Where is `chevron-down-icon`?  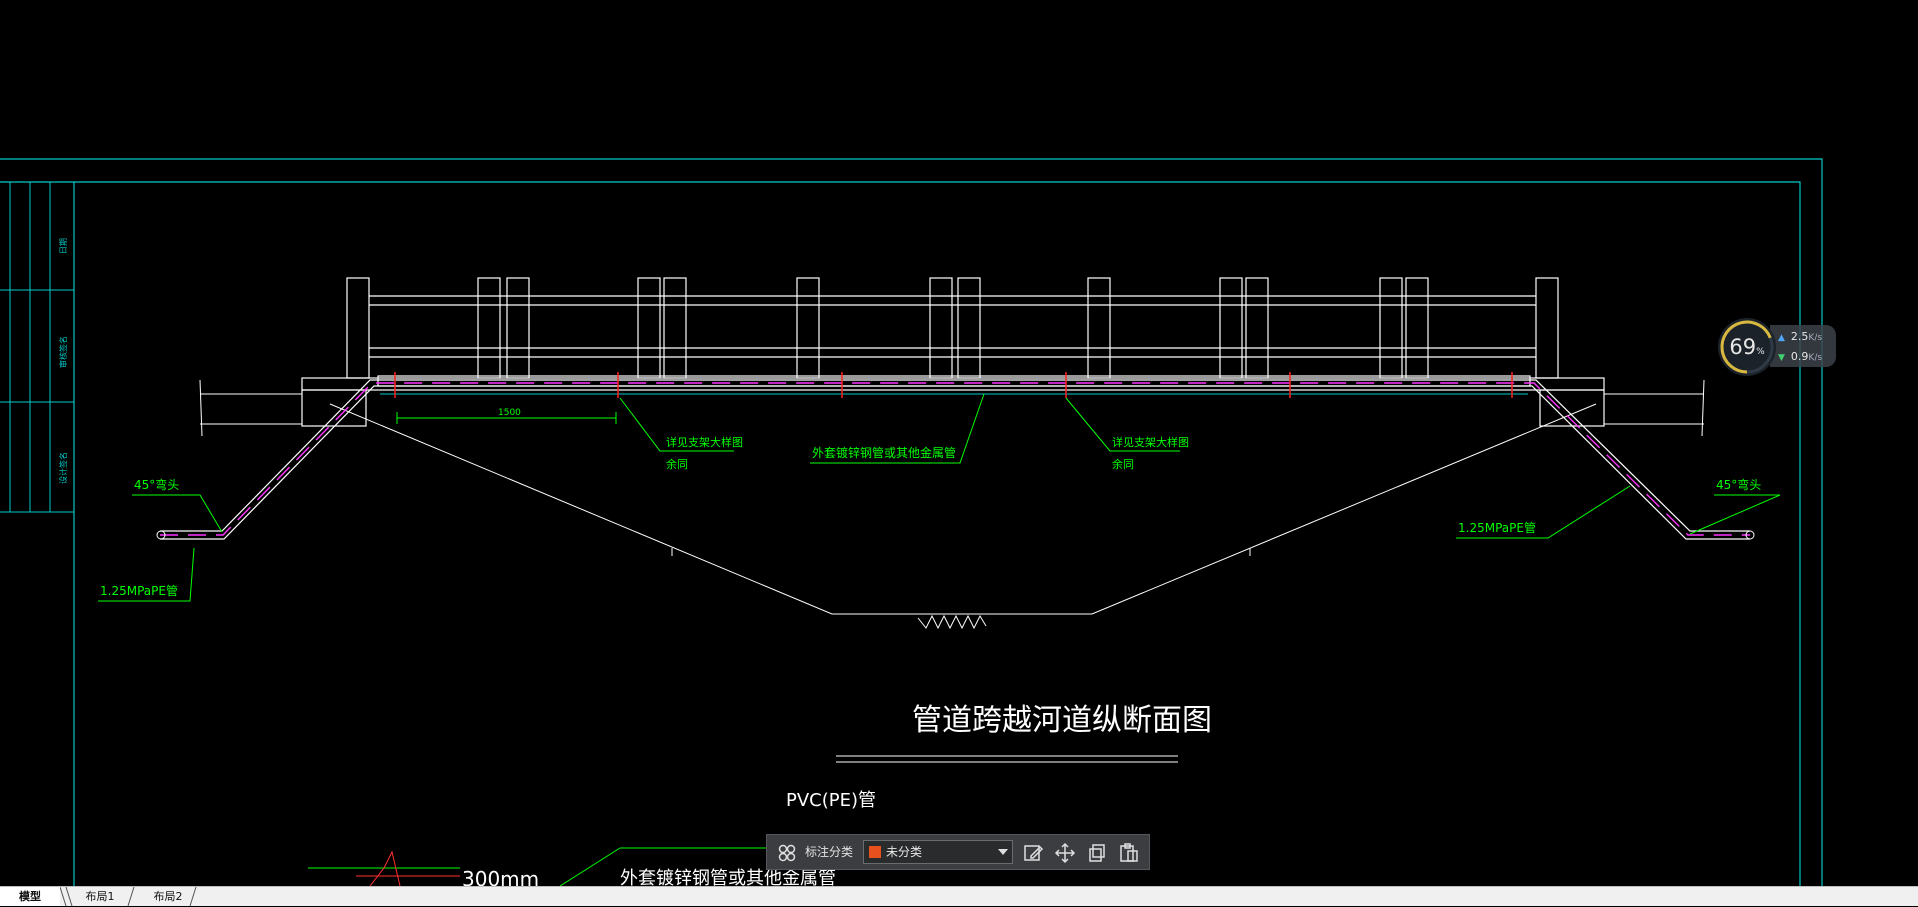
chevron-down-icon is located at coordinates (1003, 852).